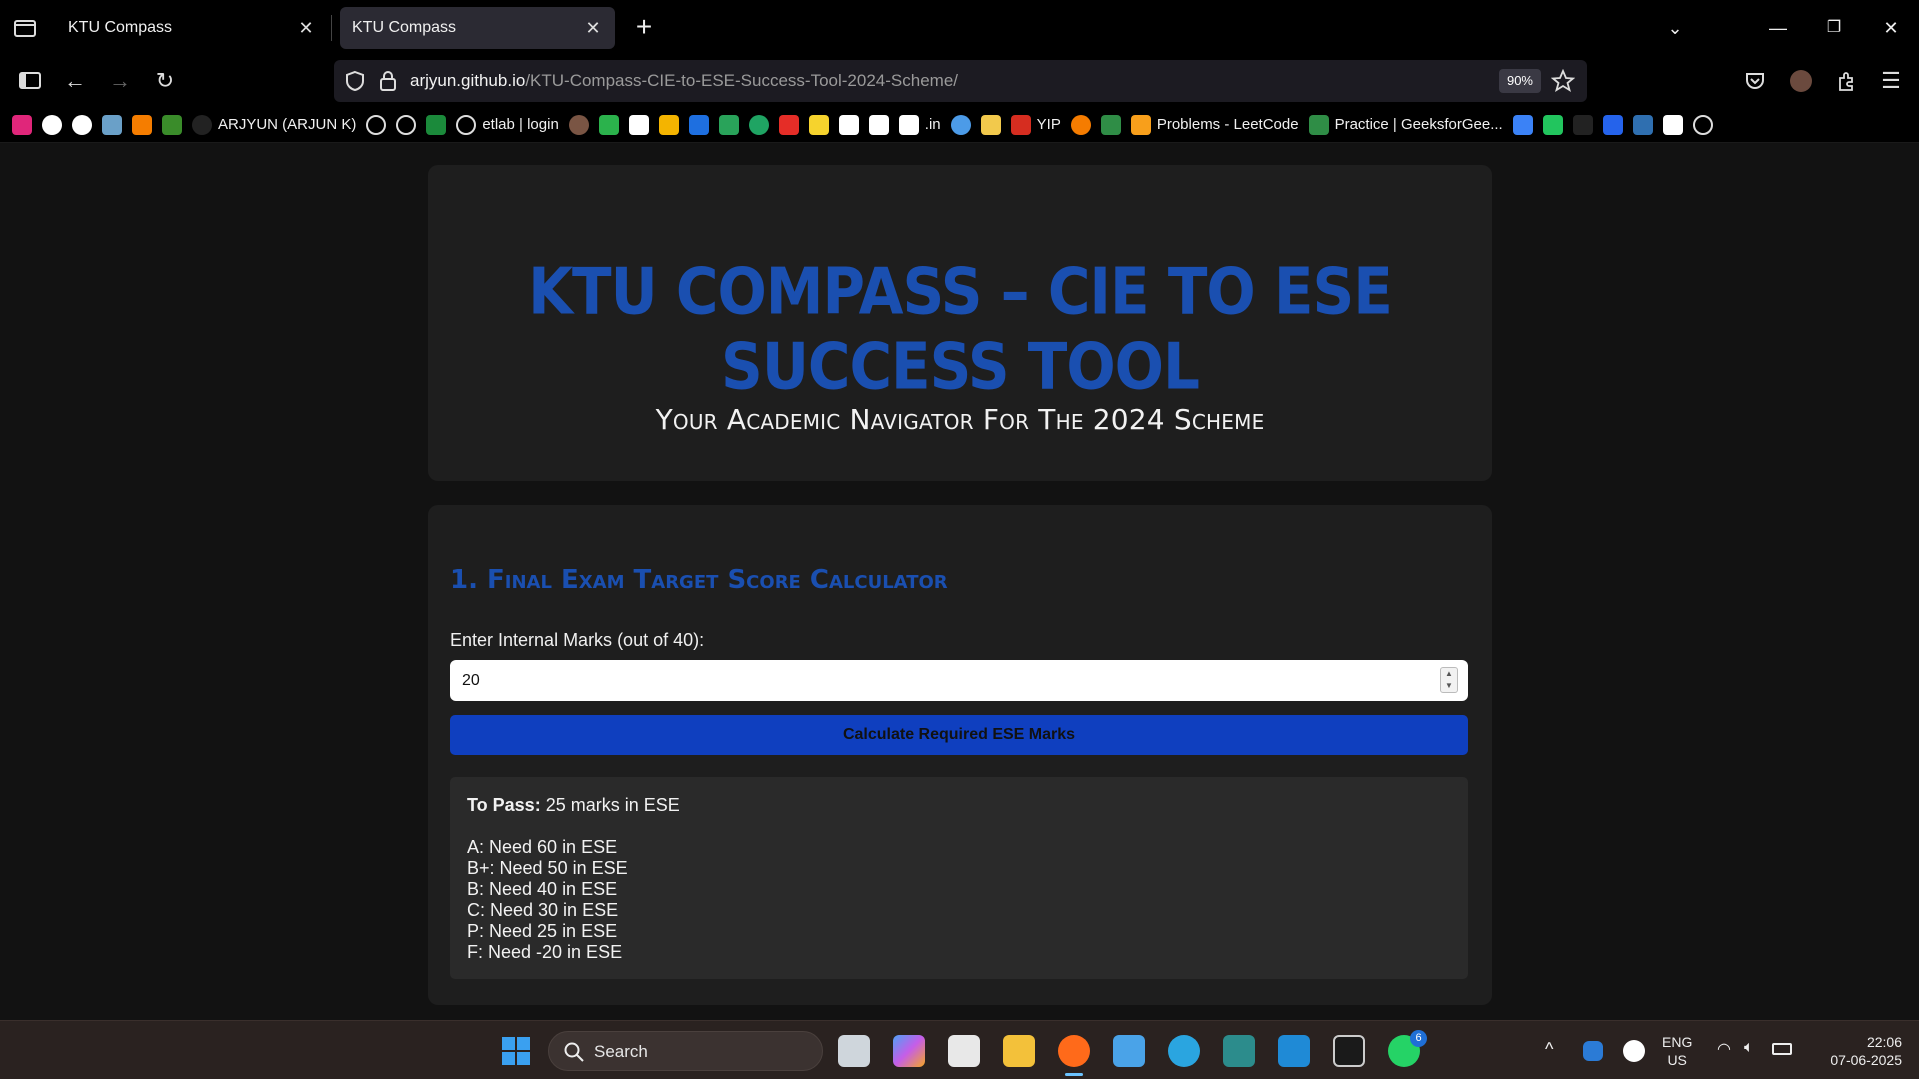 Image resolution: width=1919 pixels, height=1079 pixels. What do you see at coordinates (612, 805) in the screenshot?
I see `pass-value: 25 marks in ESE` at bounding box center [612, 805].